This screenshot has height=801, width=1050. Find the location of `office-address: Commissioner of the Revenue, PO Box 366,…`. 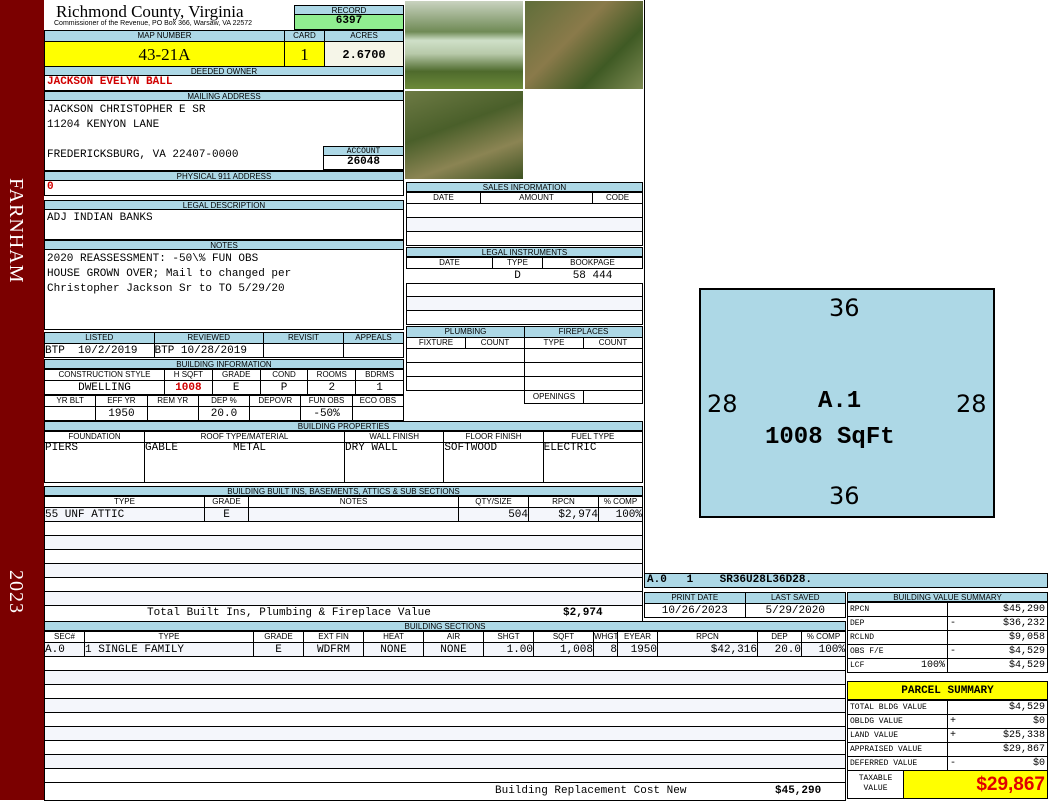

office-address: Commissioner of the Revenue, PO Box 366,… is located at coordinates (153, 23).